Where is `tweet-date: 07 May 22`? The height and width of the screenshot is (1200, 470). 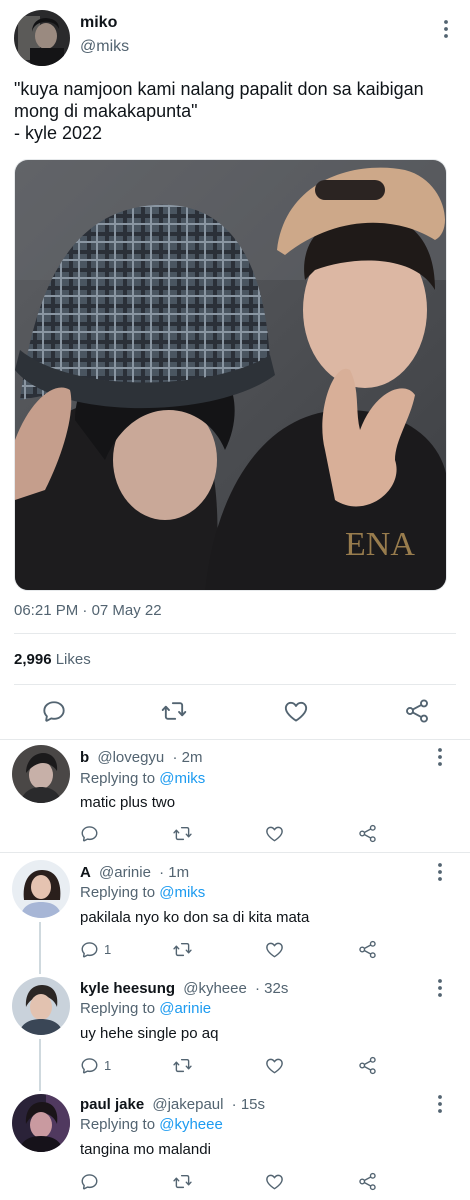
tweet-date: 07 May 22 is located at coordinates (126, 610).